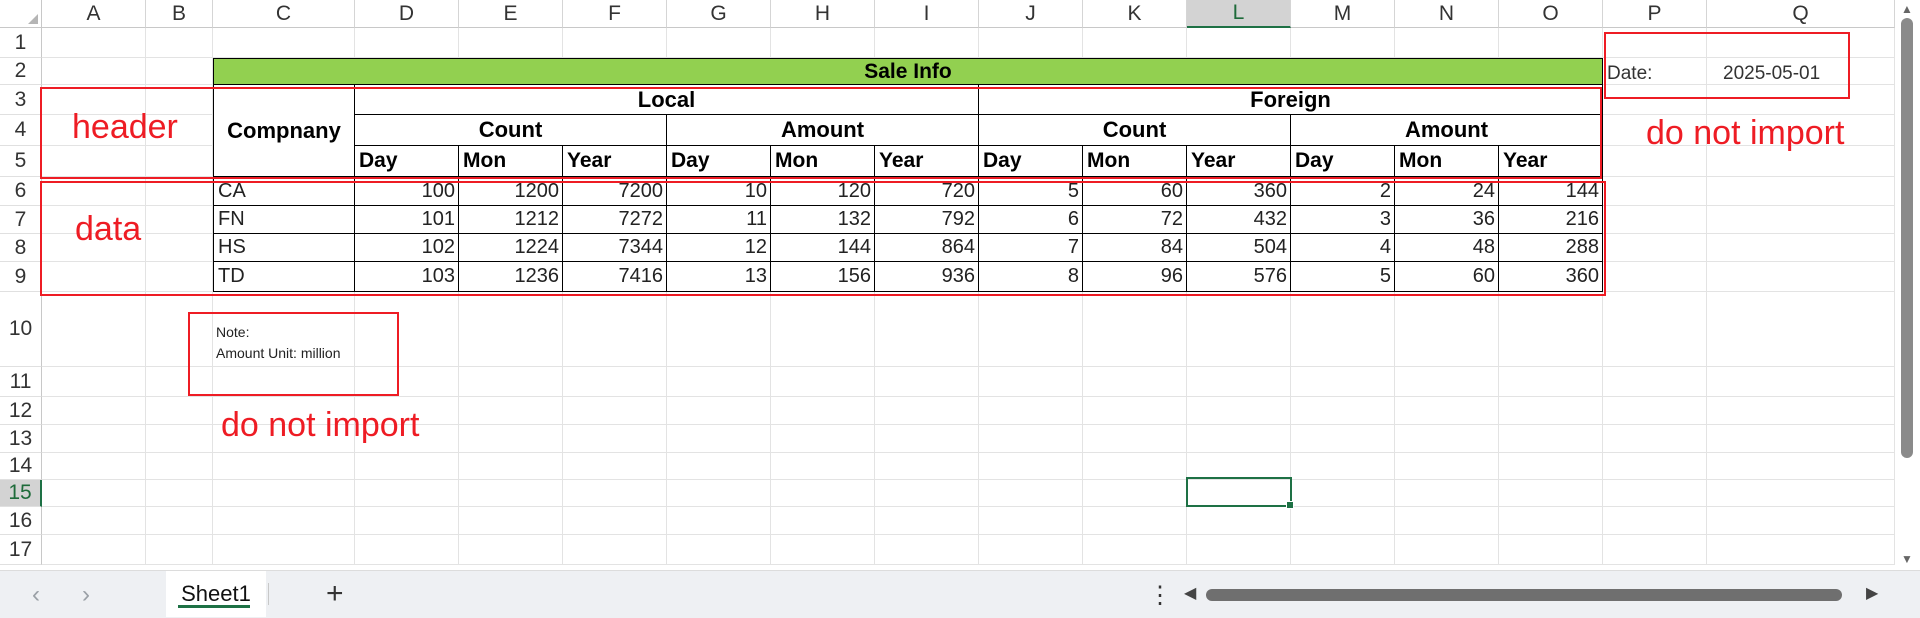 The image size is (1920, 618). Describe the element at coordinates (179, 14) in the screenshot. I see `column-header-B: B` at that location.